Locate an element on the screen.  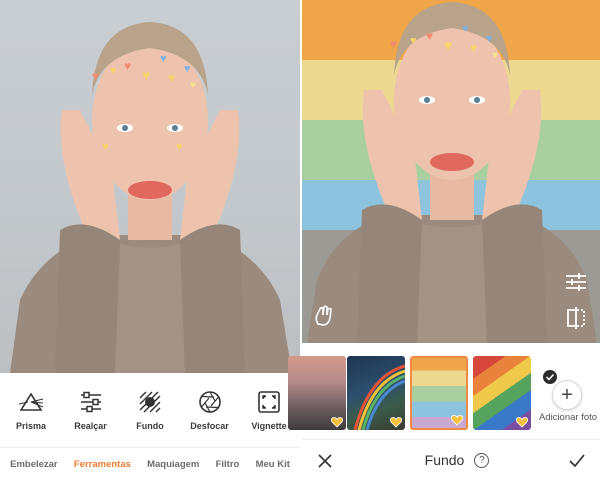
eraser-brush-button is located at coordinates (324, 316).